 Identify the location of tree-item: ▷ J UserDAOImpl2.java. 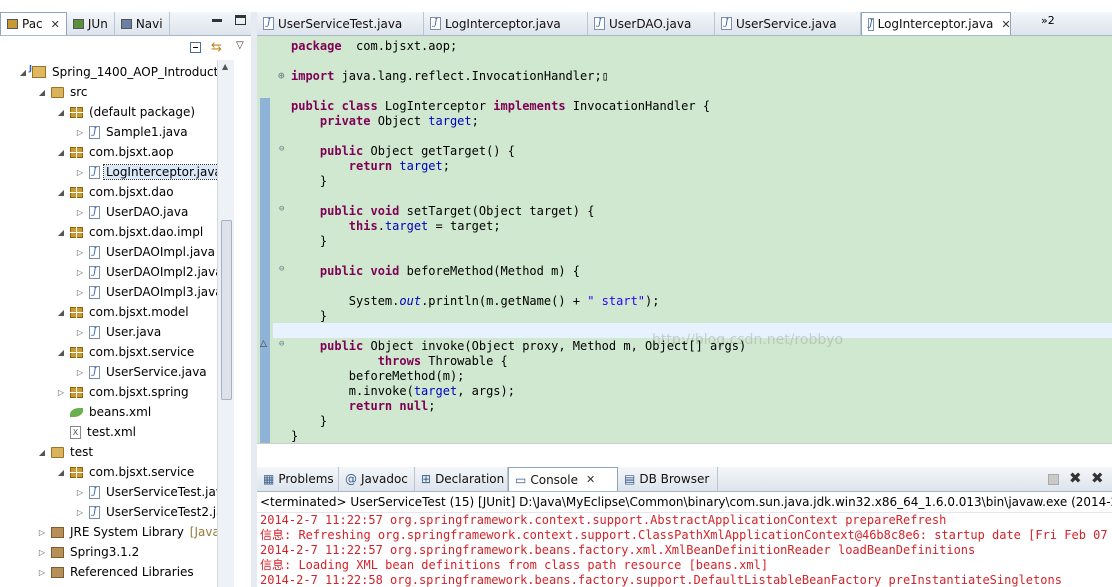
(150, 272).